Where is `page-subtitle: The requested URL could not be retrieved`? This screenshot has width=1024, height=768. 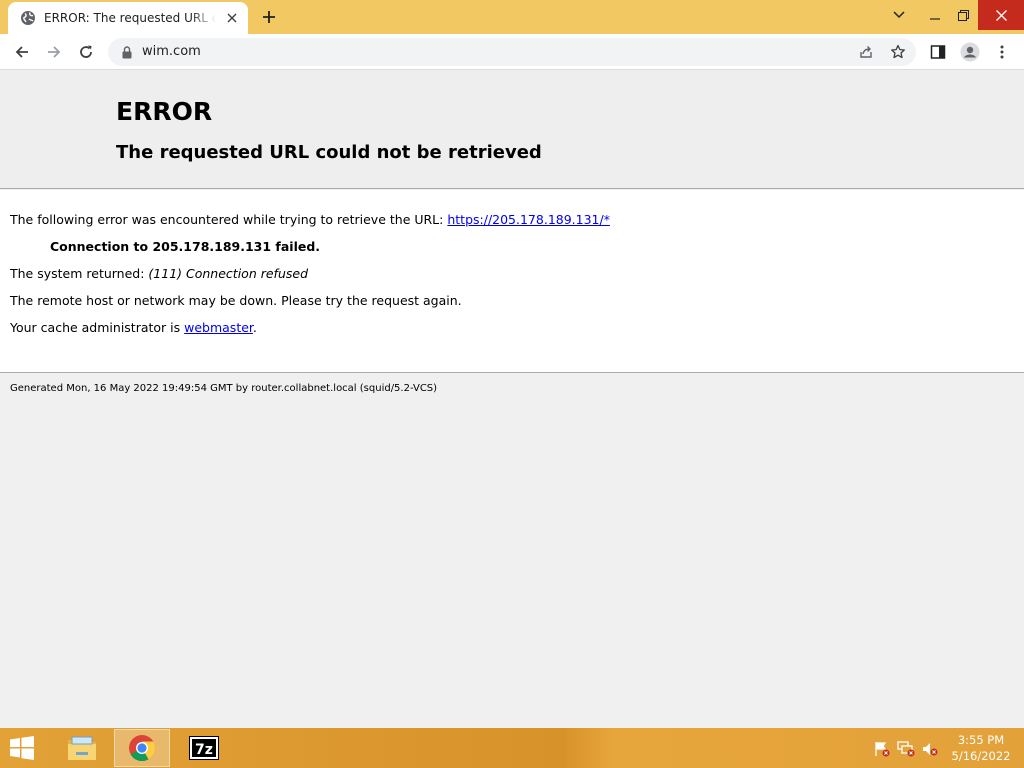 page-subtitle: The requested URL could not be retrieved is located at coordinates (329, 152).